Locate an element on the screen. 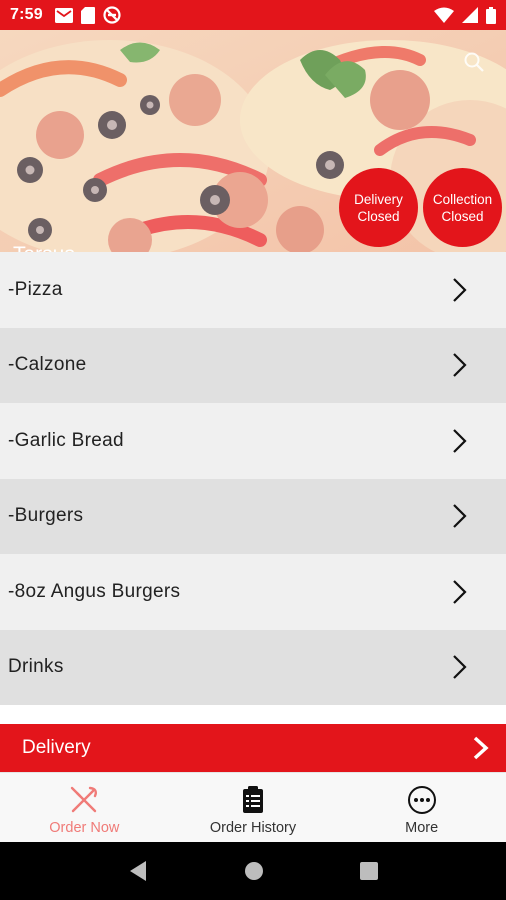 Image resolution: width=506 pixels, height=900 pixels. sd-card-icon is located at coordinates (87, 15).